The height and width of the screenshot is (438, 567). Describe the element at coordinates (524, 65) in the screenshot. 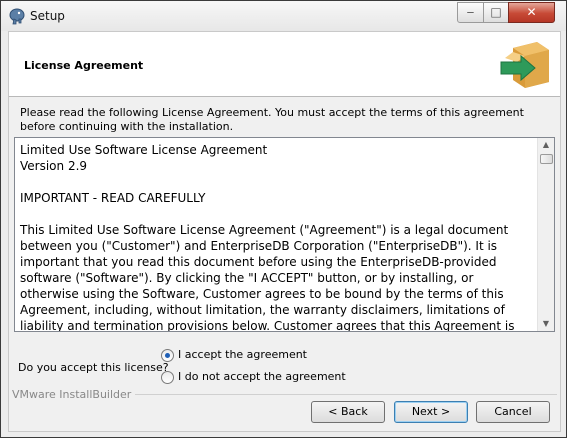

I see `package-arrow-icon` at that location.